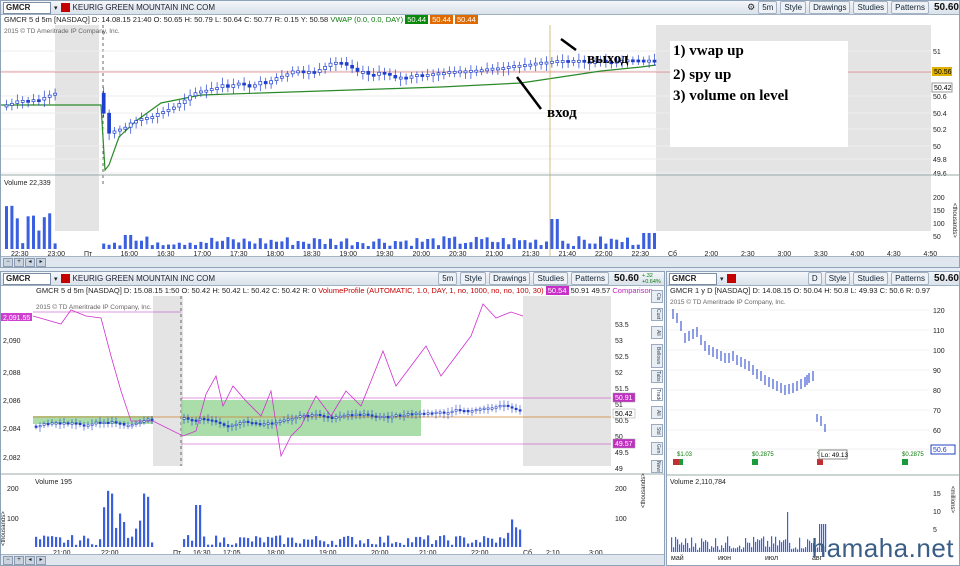  I want to click on side-tab-3: All, so click(657, 332).